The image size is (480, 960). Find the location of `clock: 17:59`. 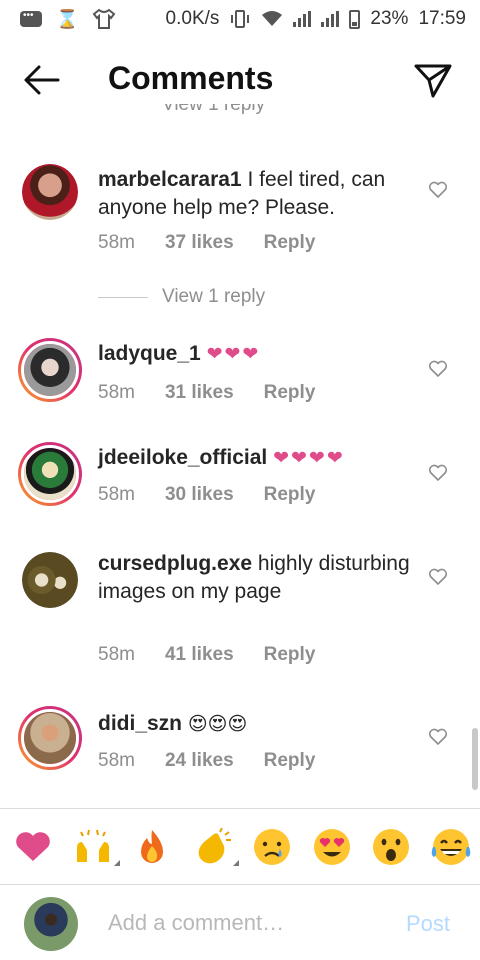

clock: 17:59 is located at coordinates (442, 18).